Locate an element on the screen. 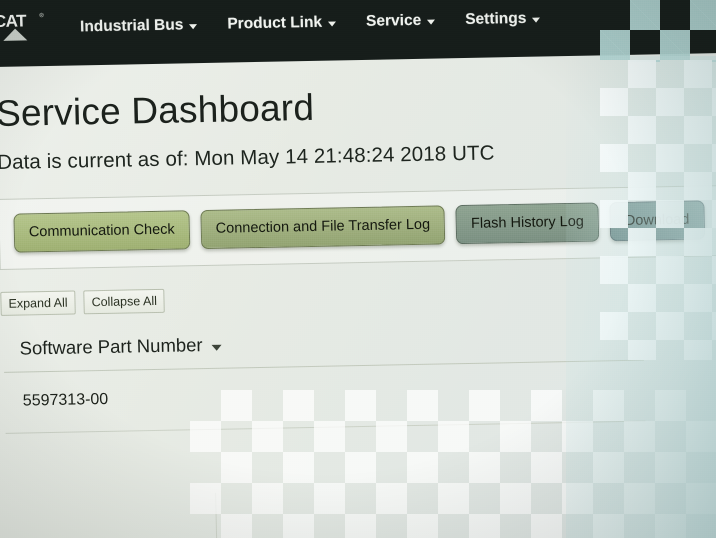 The image size is (716, 538). table-row: 5597313-00 is located at coordinates (359, 395).